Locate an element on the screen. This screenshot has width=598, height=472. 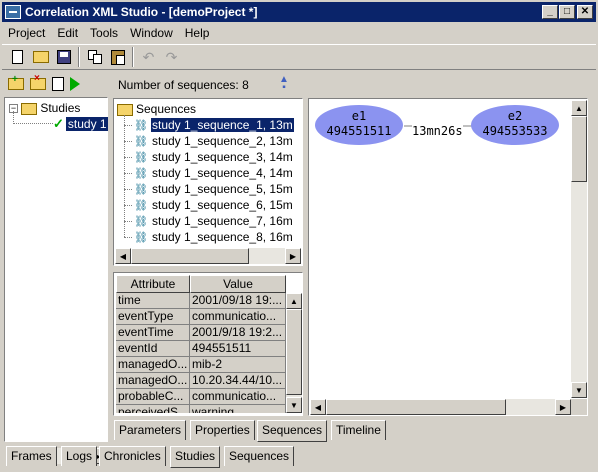
save-button is located at coordinates (63, 57).